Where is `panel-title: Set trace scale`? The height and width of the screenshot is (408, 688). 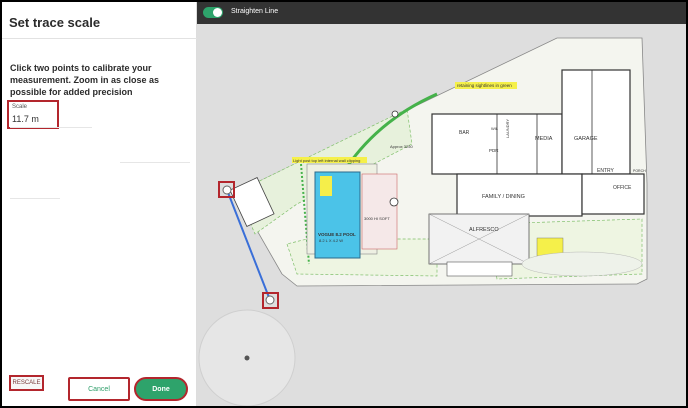 panel-title: Set trace scale is located at coordinates (55, 22).